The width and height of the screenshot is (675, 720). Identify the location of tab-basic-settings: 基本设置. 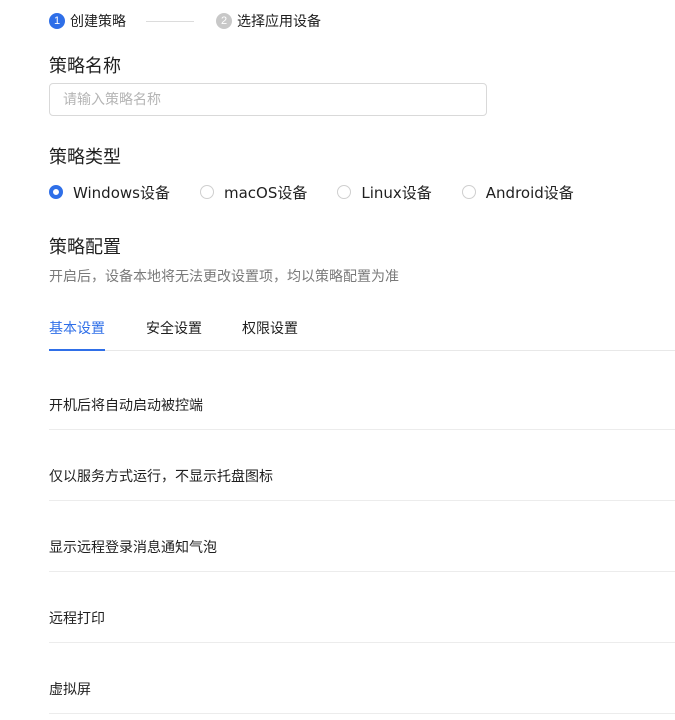
(77, 334).